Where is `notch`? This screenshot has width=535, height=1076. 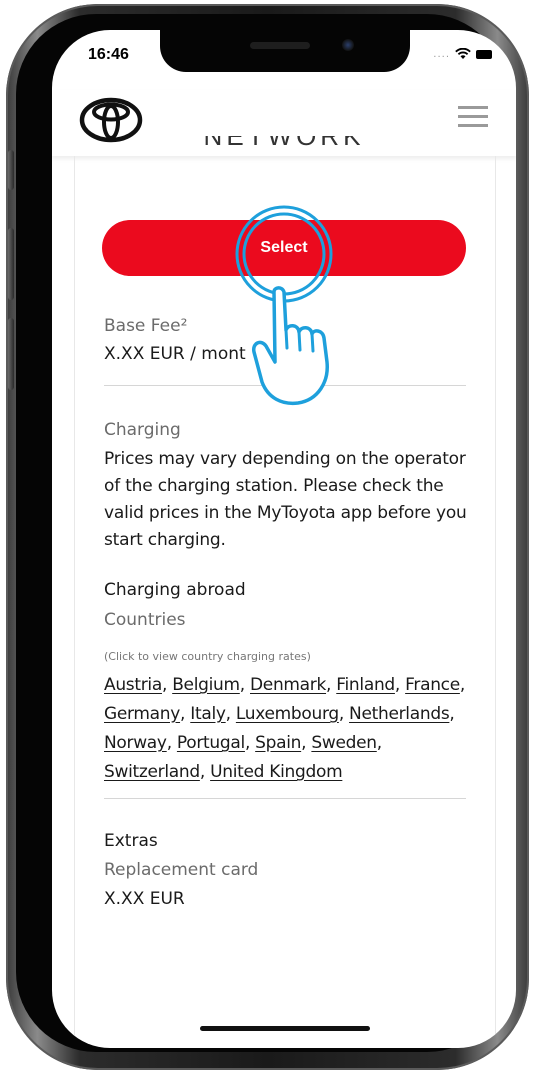 notch is located at coordinates (285, 51).